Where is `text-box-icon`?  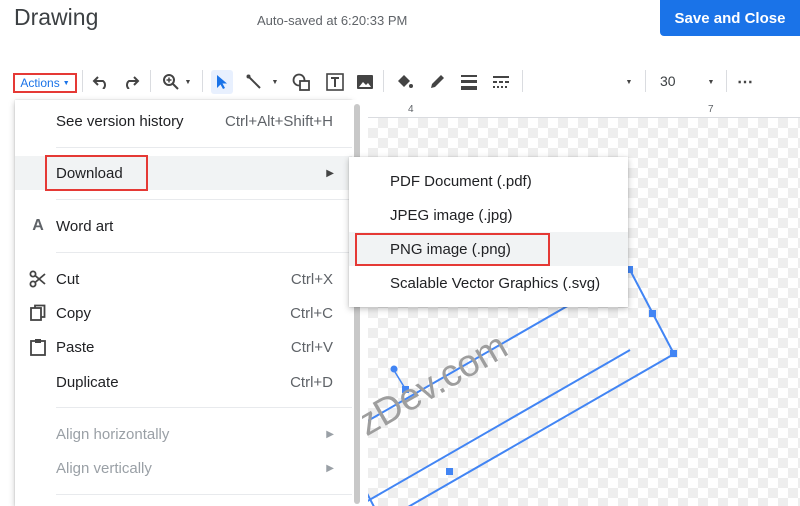 text-box-icon is located at coordinates (335, 82).